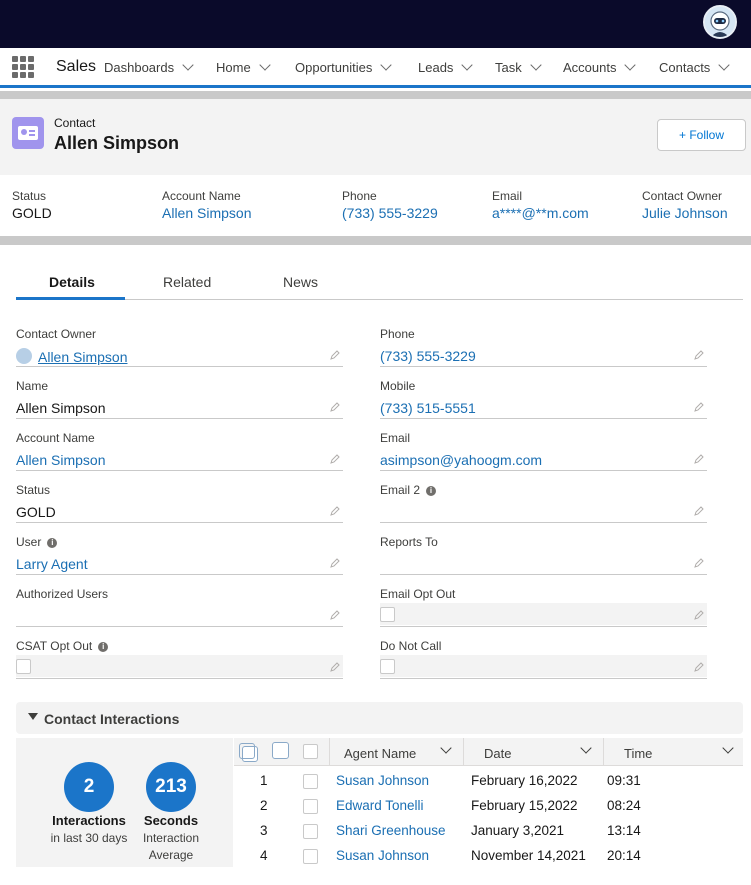 This screenshot has width=751, height=885. I want to click on highlight-label: Status, so click(29, 196).